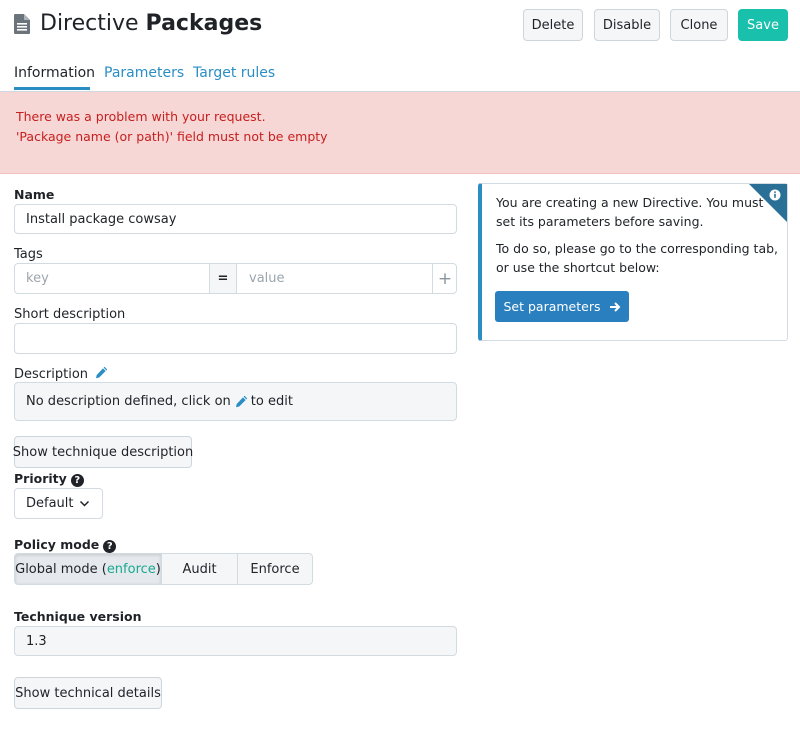 This screenshot has height=732, width=800. Describe the element at coordinates (131, 569) in the screenshot. I see `global-mode-value: enforce` at that location.